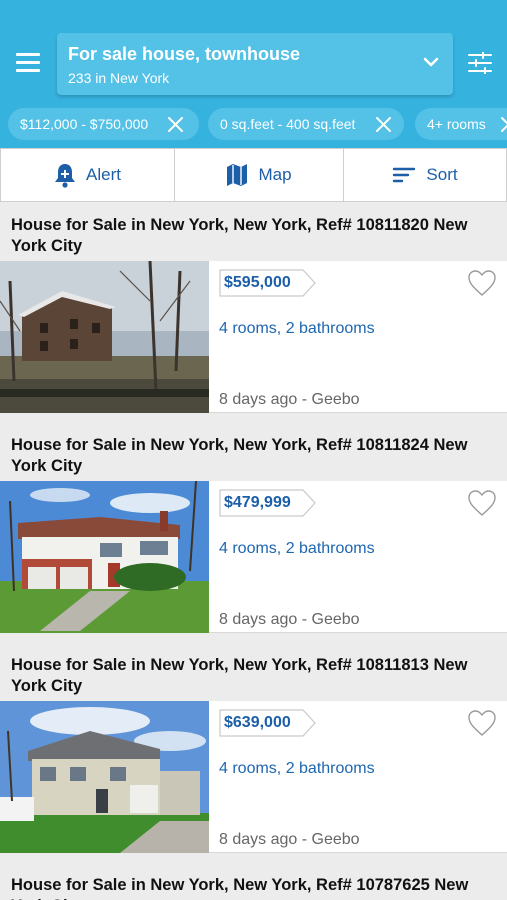 The height and width of the screenshot is (900, 507). What do you see at coordinates (275, 174) in the screenshot?
I see `map-label: Map` at bounding box center [275, 174].